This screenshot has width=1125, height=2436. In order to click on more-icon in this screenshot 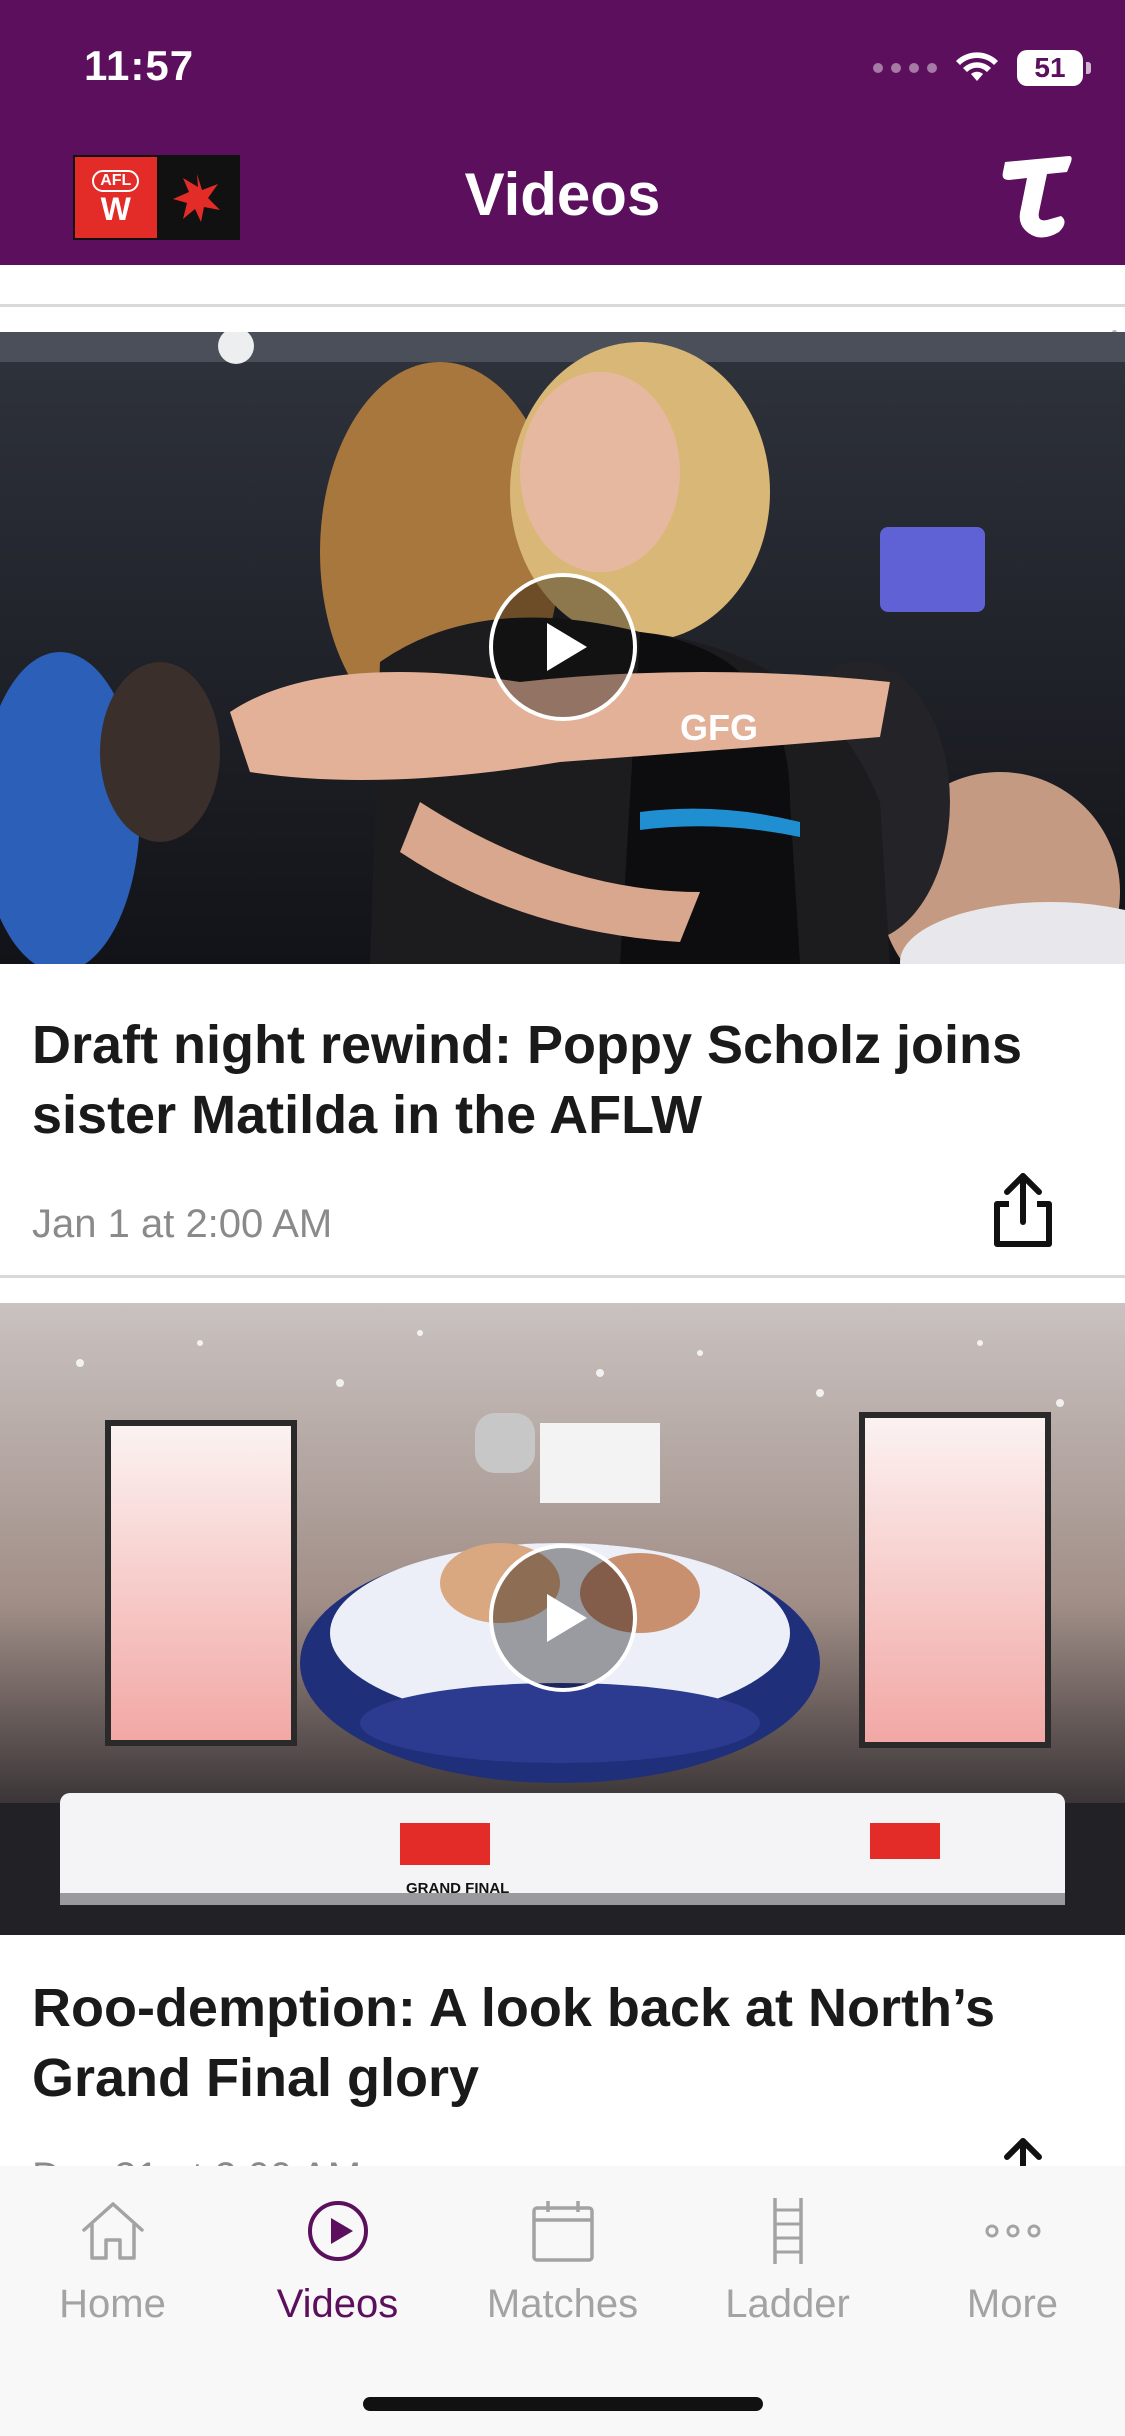, I will do `click(1012, 2231)`.